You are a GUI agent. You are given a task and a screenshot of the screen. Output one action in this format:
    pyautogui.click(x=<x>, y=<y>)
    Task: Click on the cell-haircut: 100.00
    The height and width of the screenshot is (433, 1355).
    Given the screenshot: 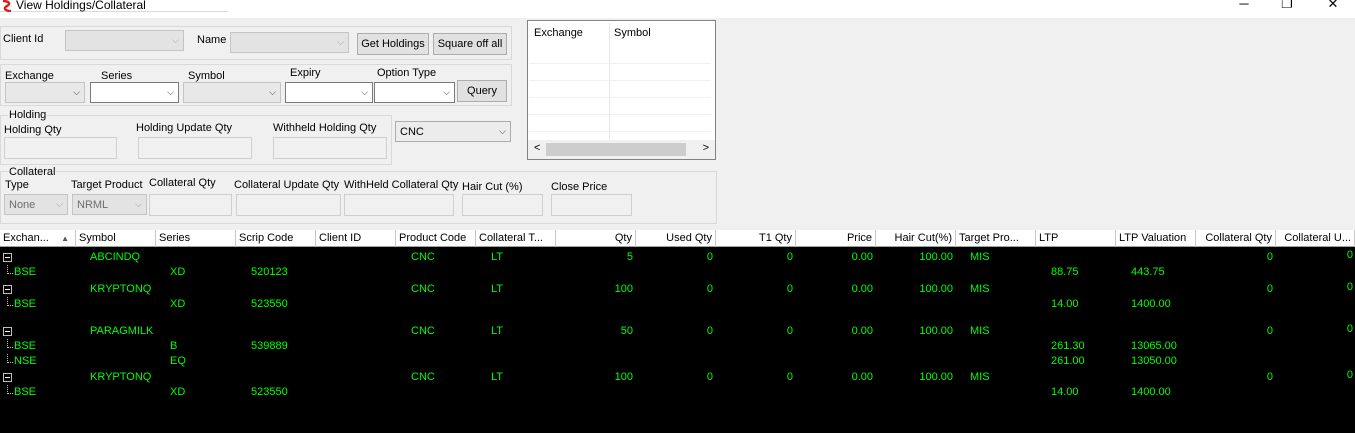 What is the action you would take?
    pyautogui.click(x=936, y=257)
    